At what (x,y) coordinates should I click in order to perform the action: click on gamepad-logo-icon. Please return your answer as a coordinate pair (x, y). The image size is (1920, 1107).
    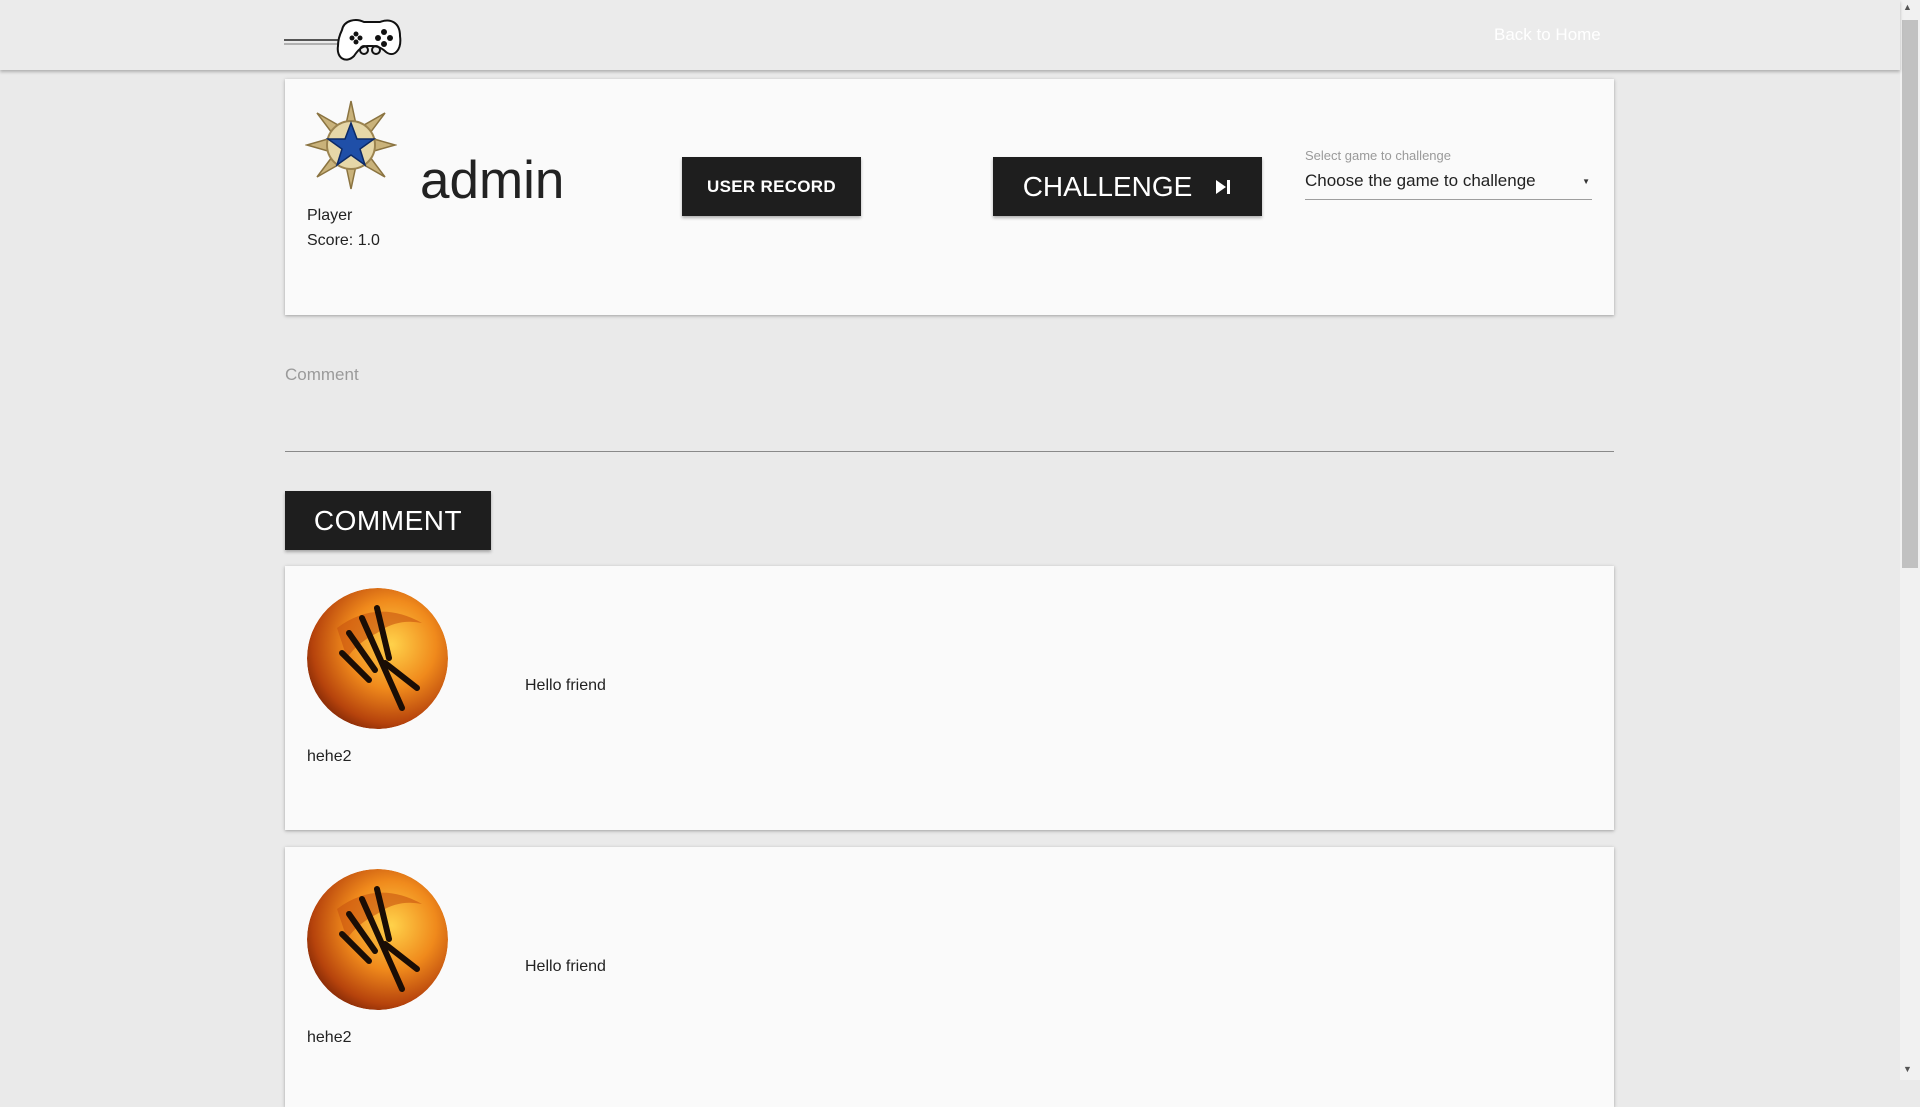
    Looking at the image, I should click on (344, 40).